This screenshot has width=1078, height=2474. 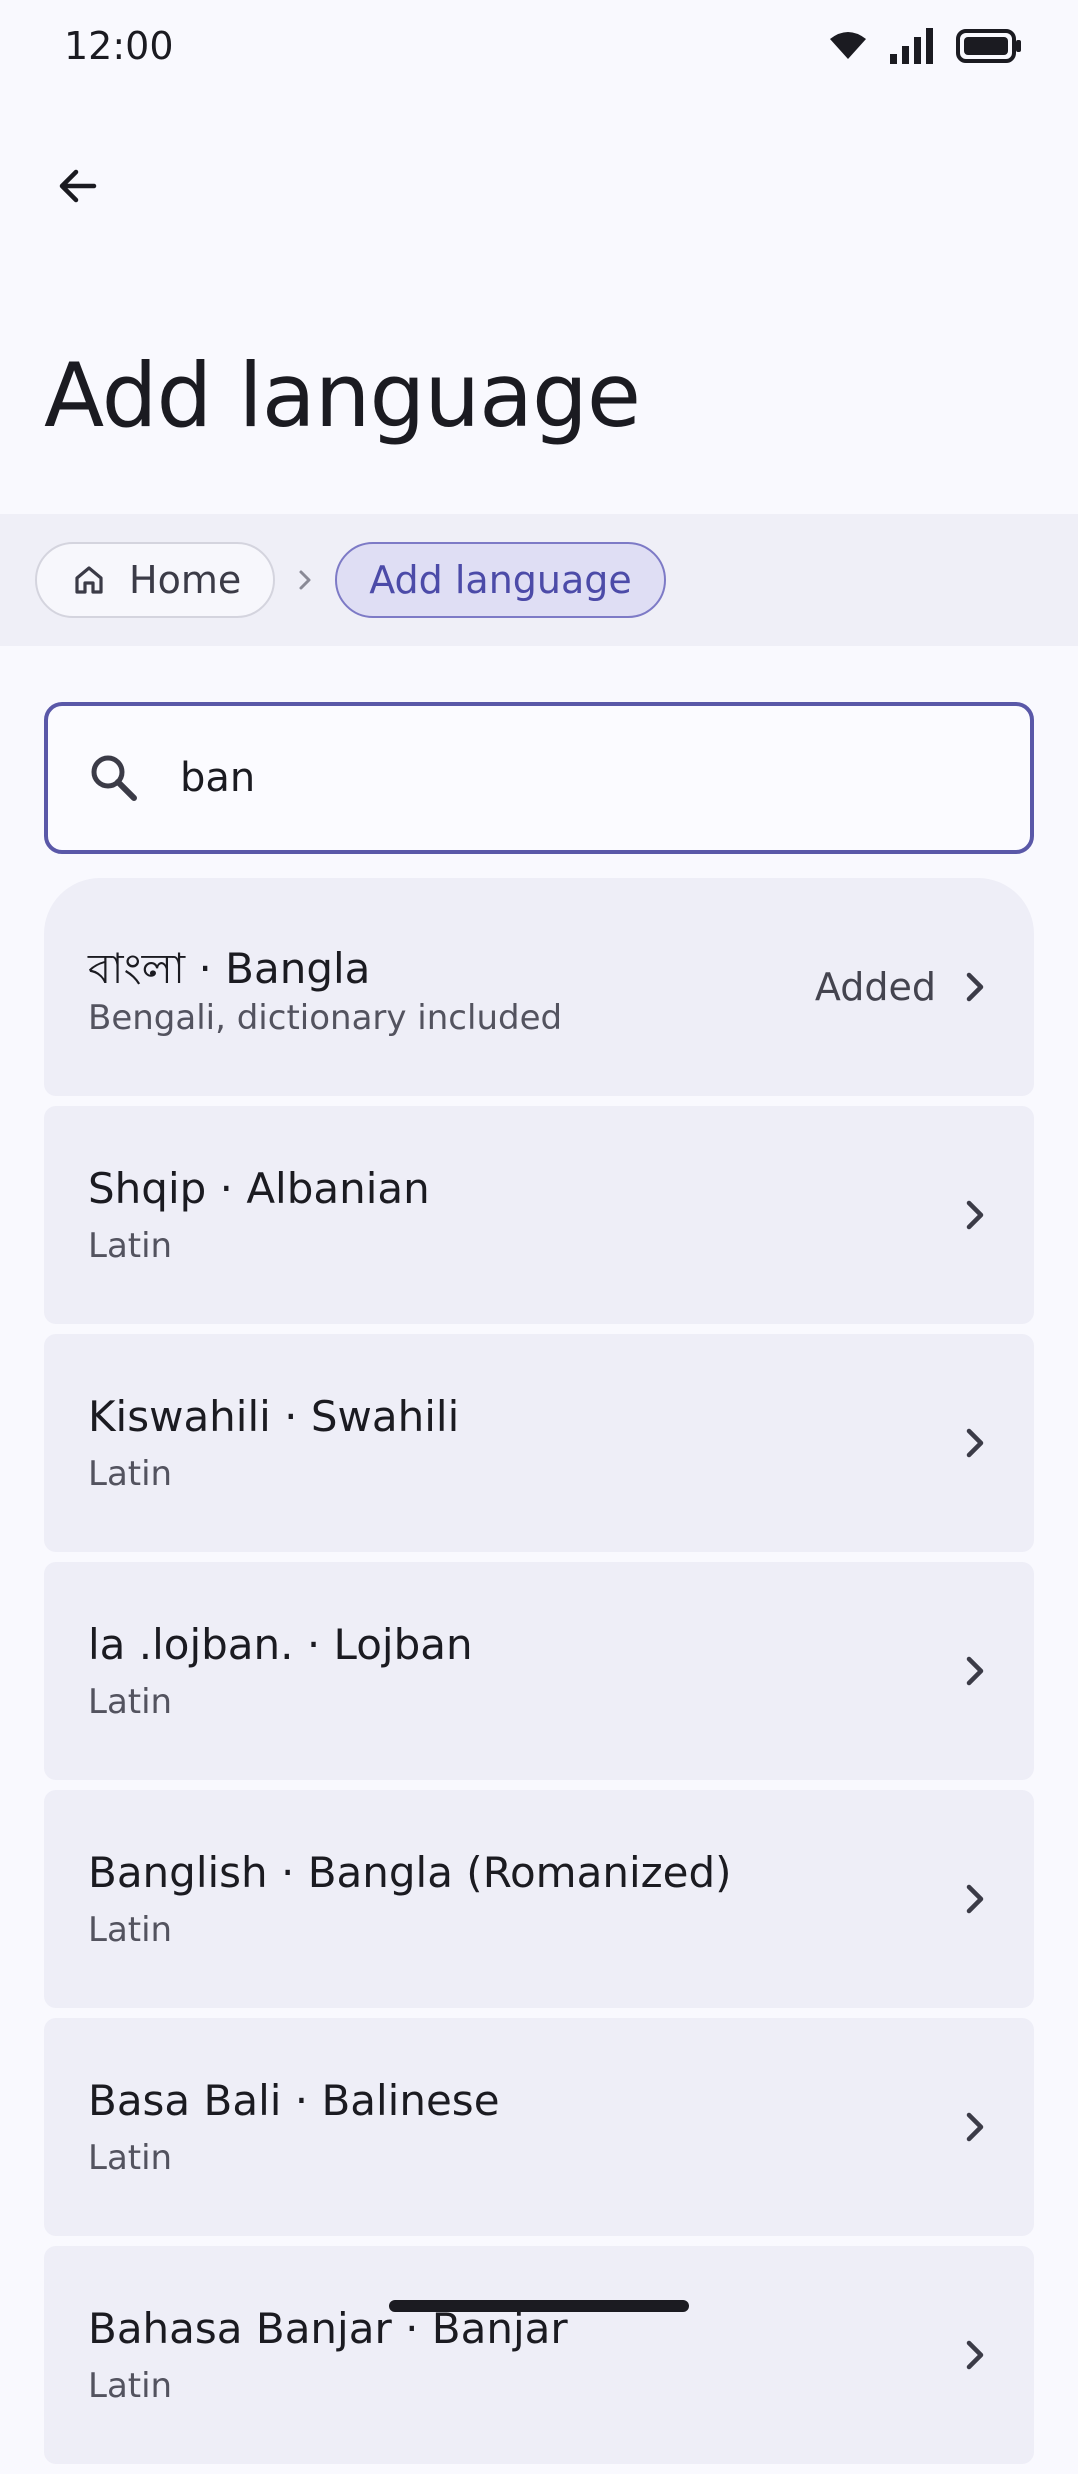 I want to click on search-input, so click(x=570, y=778).